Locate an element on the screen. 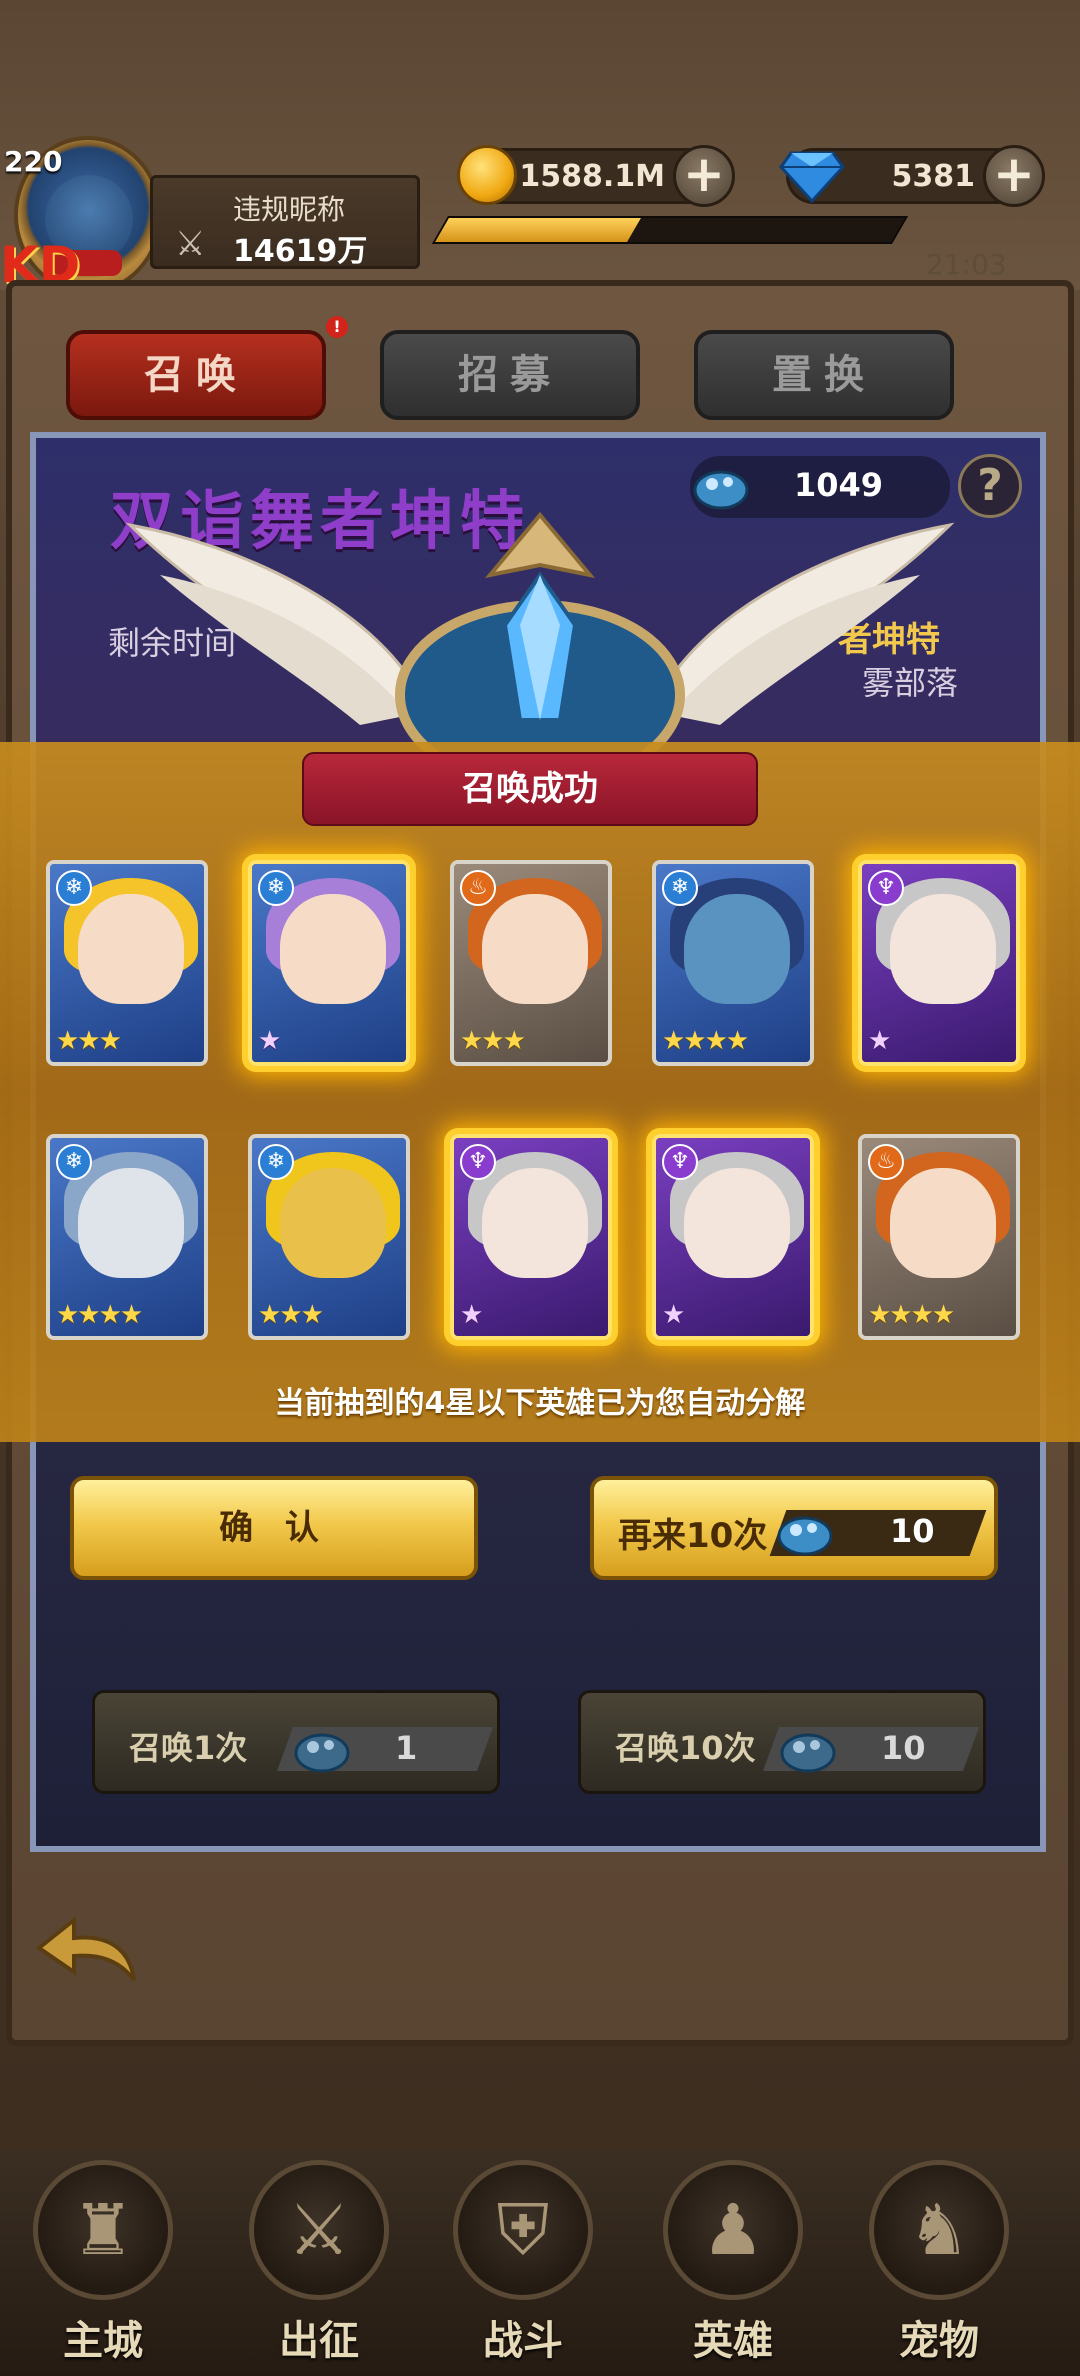  add-gem-button: + is located at coordinates (1014, 176).